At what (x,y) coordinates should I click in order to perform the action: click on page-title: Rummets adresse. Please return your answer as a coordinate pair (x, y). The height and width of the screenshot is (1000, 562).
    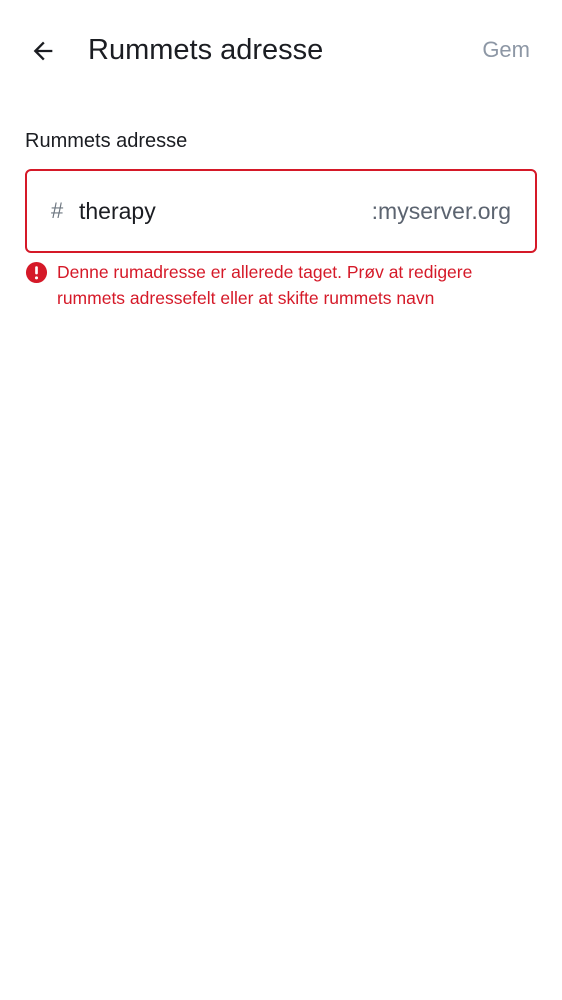
    Looking at the image, I should click on (206, 50).